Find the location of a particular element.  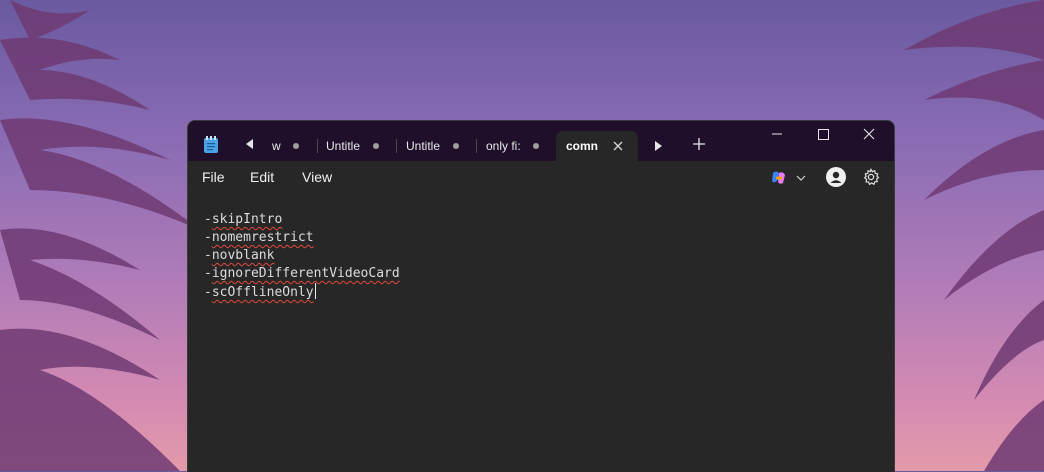

tab-label: only fi: is located at coordinates (503, 146).